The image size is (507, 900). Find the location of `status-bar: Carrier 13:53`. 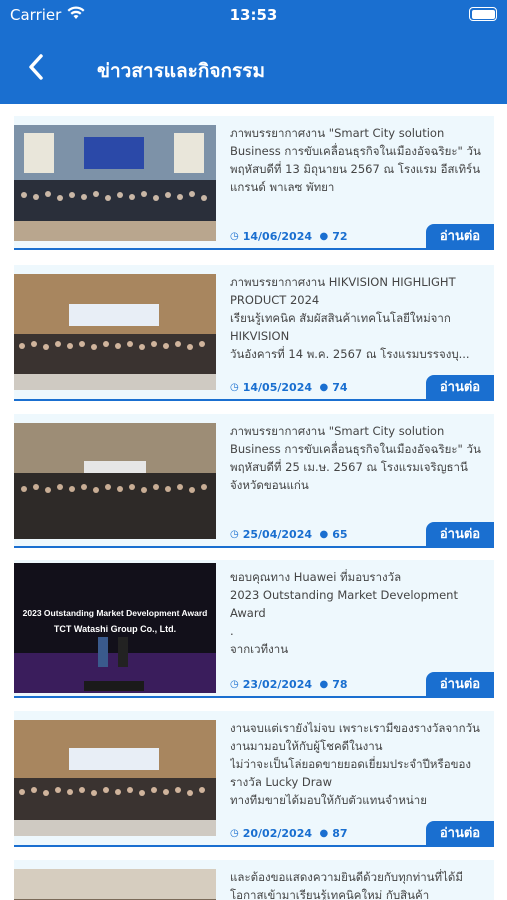

status-bar: Carrier 13:53 is located at coordinates (253, 15).